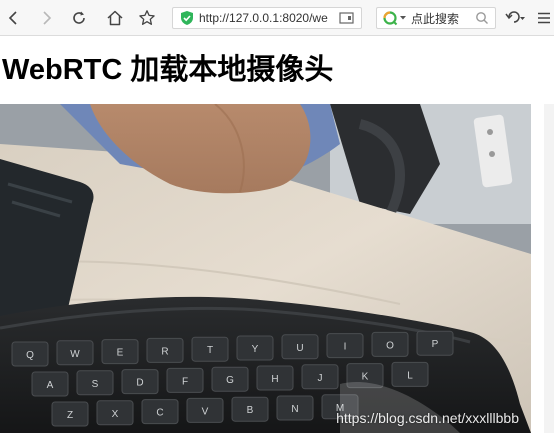 This screenshot has width=554, height=433. Describe the element at coordinates (320, 378) in the screenshot. I see `keyboard-key-label: J` at that location.